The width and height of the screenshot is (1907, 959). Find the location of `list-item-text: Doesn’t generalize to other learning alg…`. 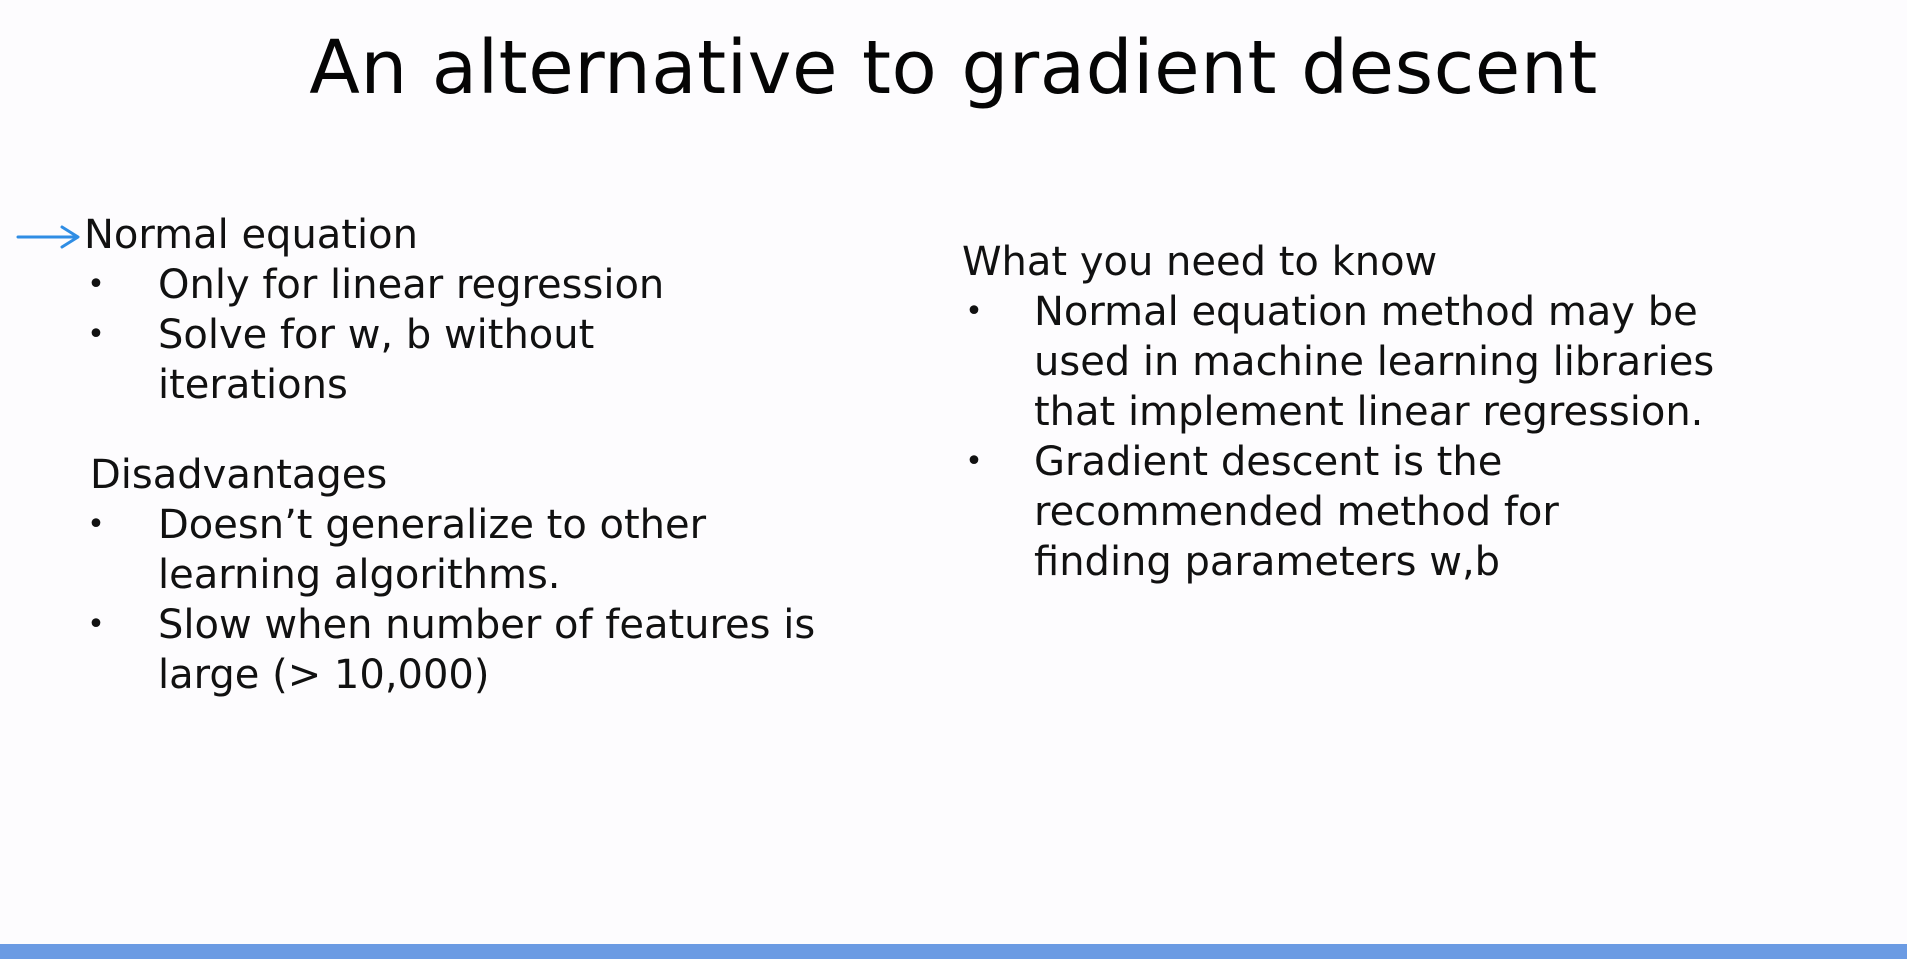

list-item-text: Doesn’t generalize to other learning alg… is located at coordinates (432, 550).